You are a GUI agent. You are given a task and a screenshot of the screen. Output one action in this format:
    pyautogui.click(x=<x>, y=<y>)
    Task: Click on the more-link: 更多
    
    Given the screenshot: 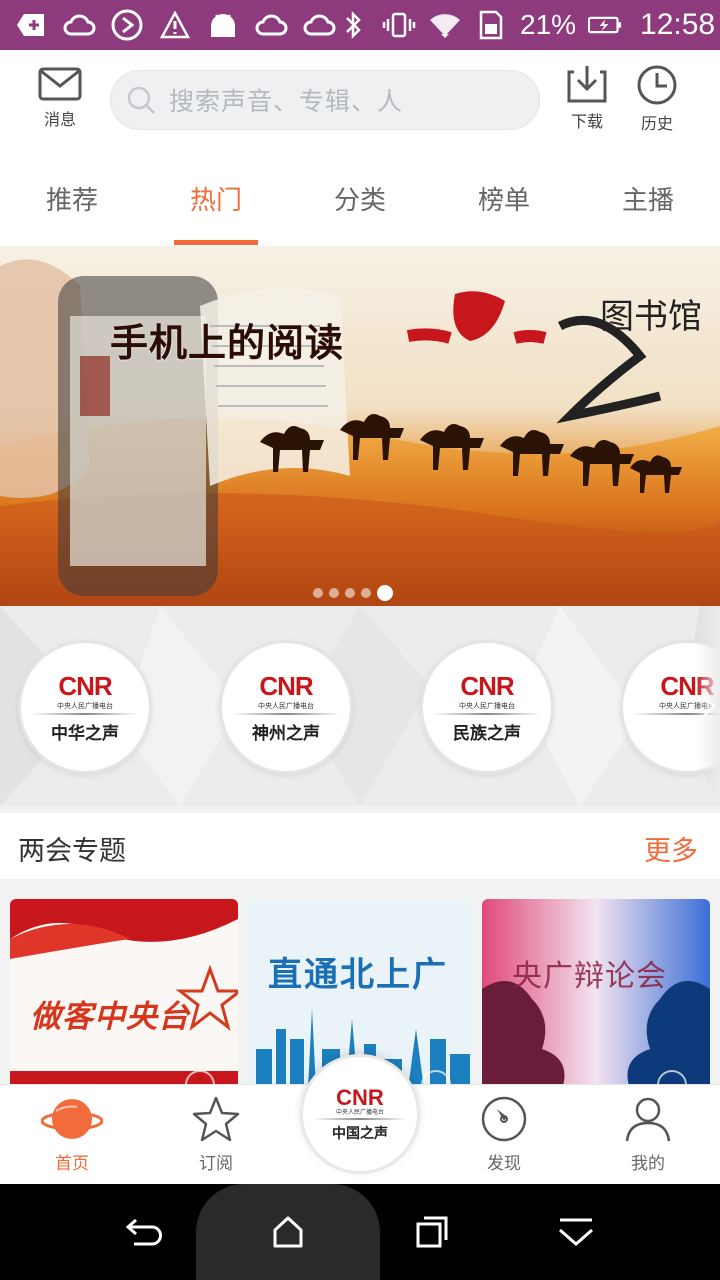 What is the action you would take?
    pyautogui.click(x=671, y=848)
    